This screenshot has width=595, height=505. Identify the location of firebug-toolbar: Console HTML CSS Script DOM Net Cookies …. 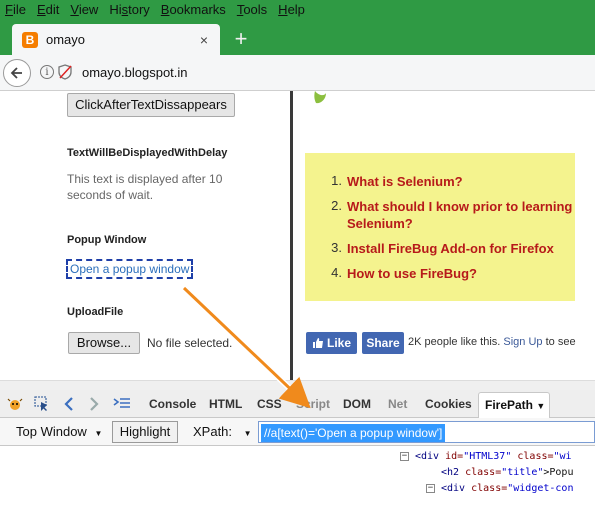
(297, 404).